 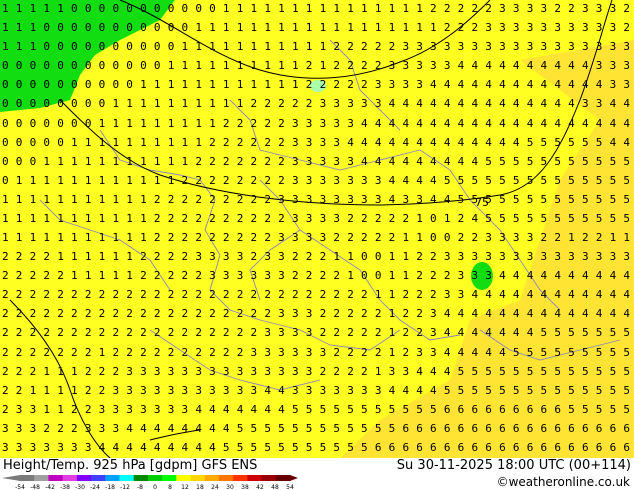 What do you see at coordinates (140, 487) in the screenshot?
I see `colorbar-tick-label: -8` at bounding box center [140, 487].